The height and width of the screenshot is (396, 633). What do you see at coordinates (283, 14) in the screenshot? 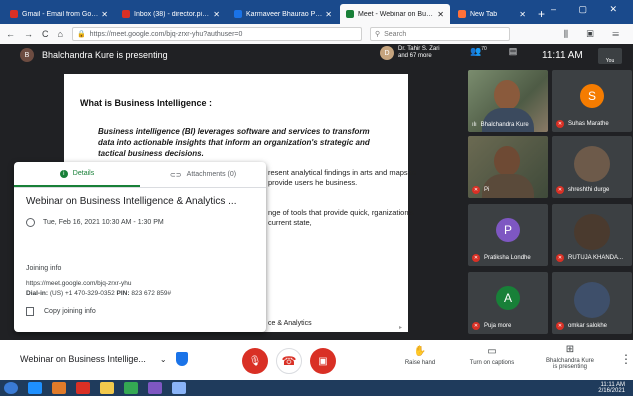
I see `tab-college: Karmaveer Bhaurao Patil Coll✕` at bounding box center [283, 14].